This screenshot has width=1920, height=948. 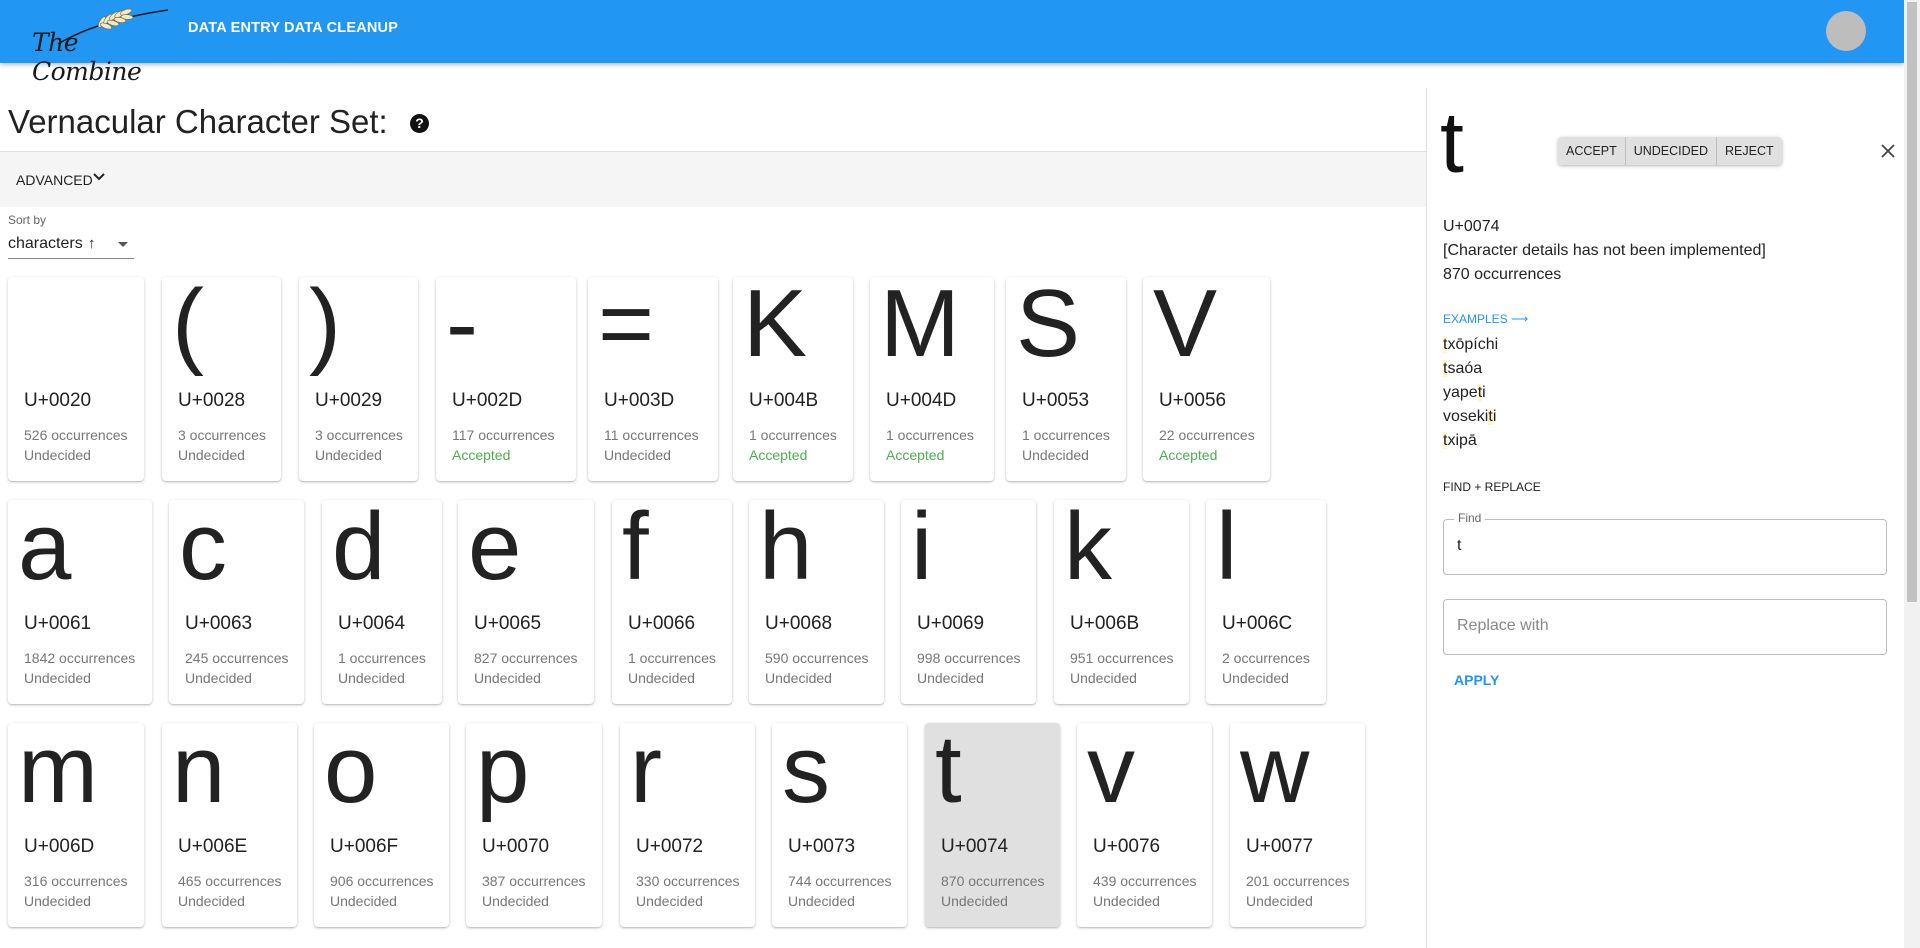 I want to click on card-character: V, so click(x=1185, y=327).